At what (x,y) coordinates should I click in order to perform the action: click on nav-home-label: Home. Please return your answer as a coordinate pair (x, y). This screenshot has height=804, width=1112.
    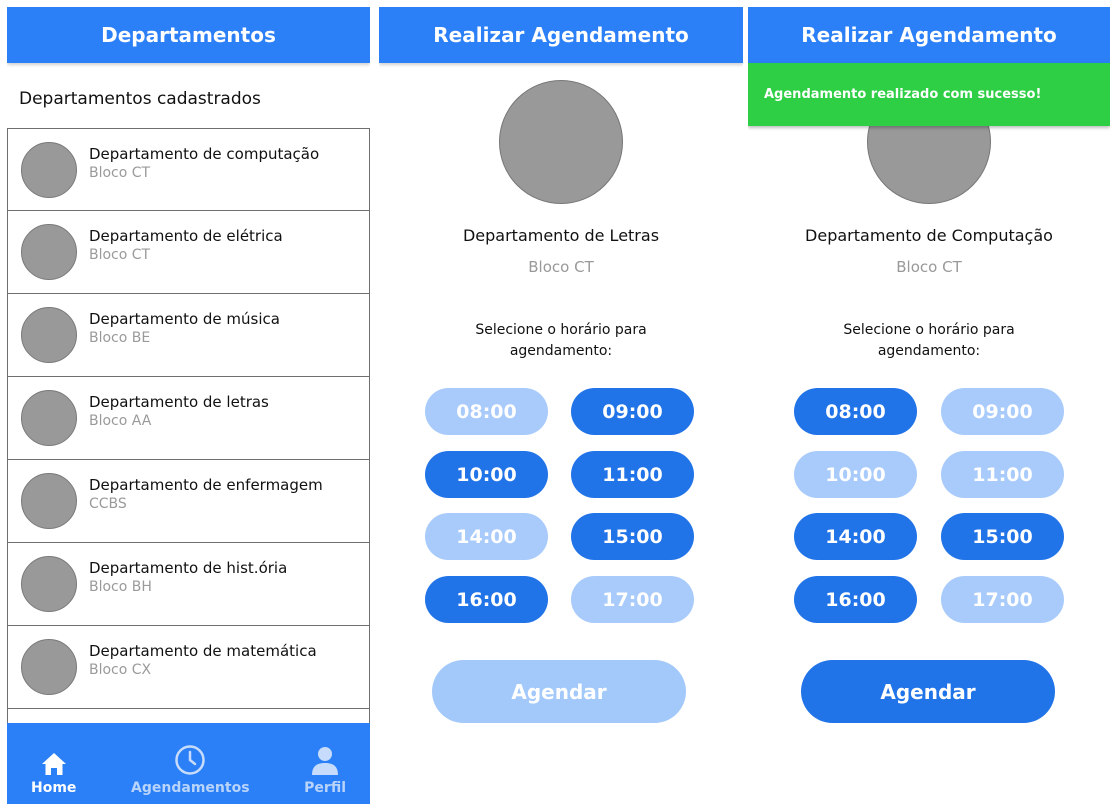
    Looking at the image, I should click on (54, 788).